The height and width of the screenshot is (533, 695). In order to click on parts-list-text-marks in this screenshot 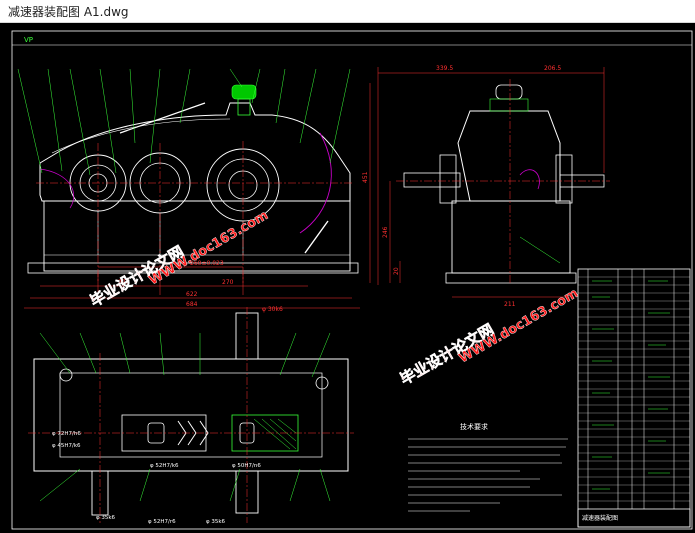, I will do `click(631, 385)`.